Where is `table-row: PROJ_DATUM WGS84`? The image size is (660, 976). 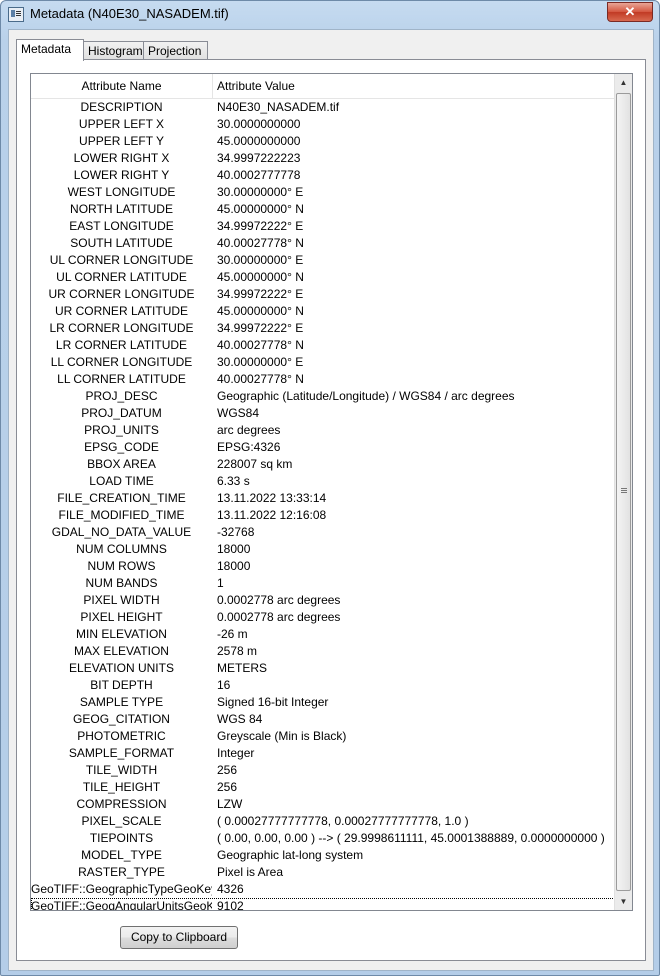 table-row: PROJ_DATUM WGS84 is located at coordinates (323, 413).